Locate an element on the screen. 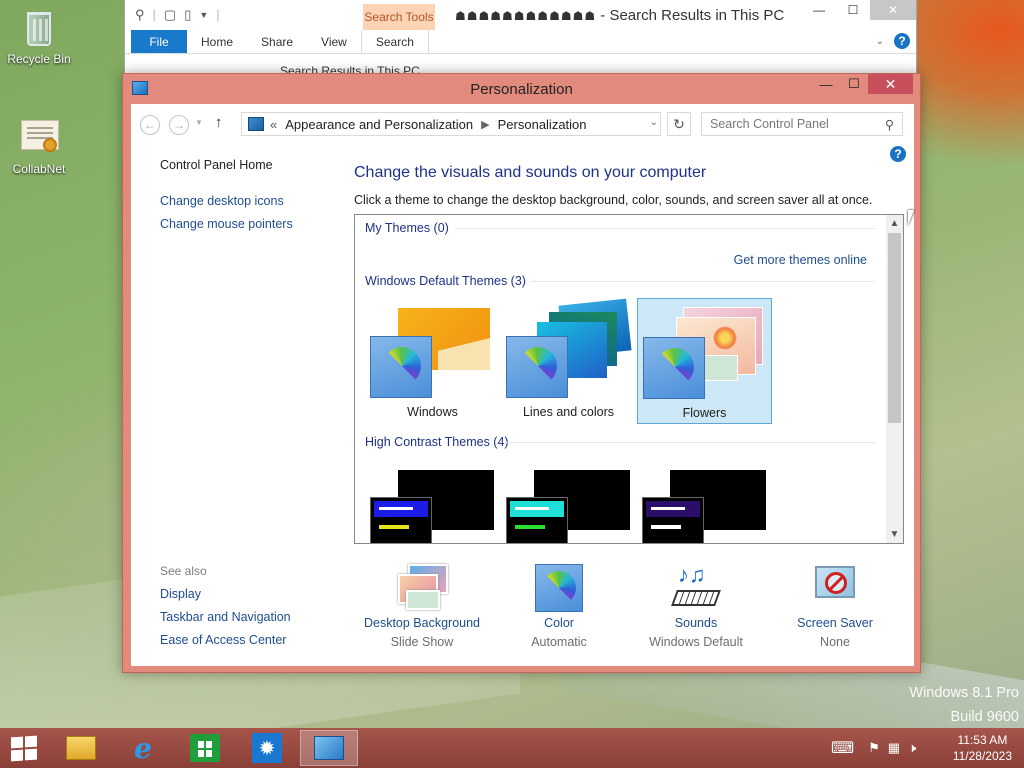 Image resolution: width=1024 pixels, height=768 pixels. back-button: ← is located at coordinates (150, 125).